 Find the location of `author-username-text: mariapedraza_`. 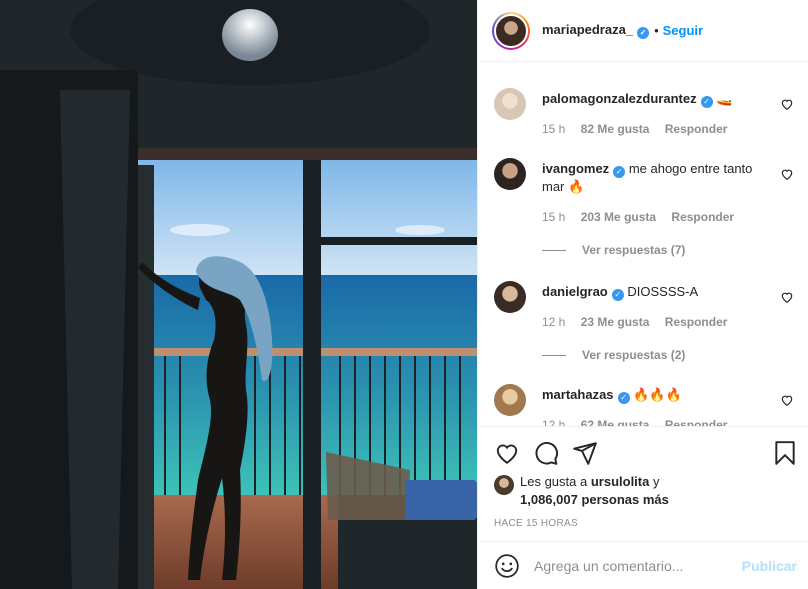

author-username-text: mariapedraza_ is located at coordinates (587, 29).